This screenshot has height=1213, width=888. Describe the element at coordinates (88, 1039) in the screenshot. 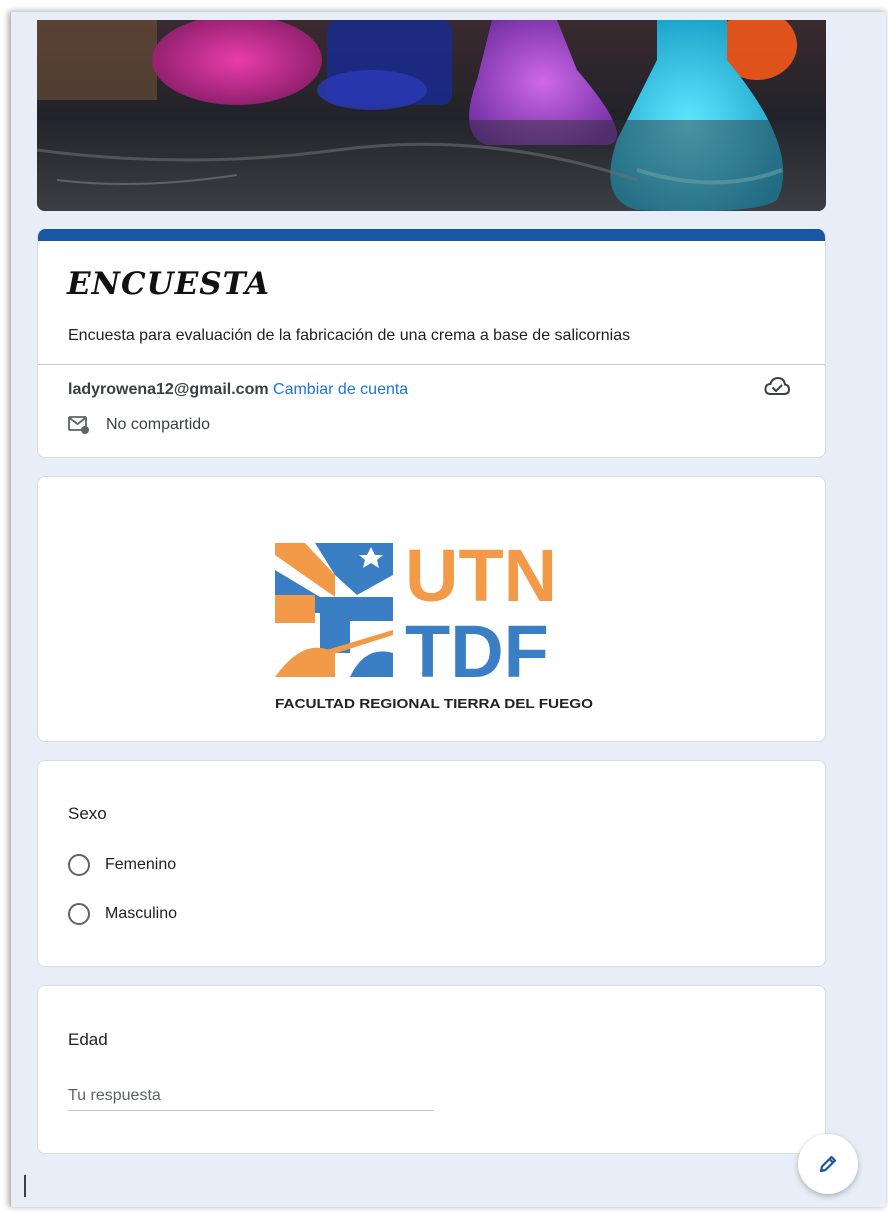

I see `question-edad-title: Edad` at that location.